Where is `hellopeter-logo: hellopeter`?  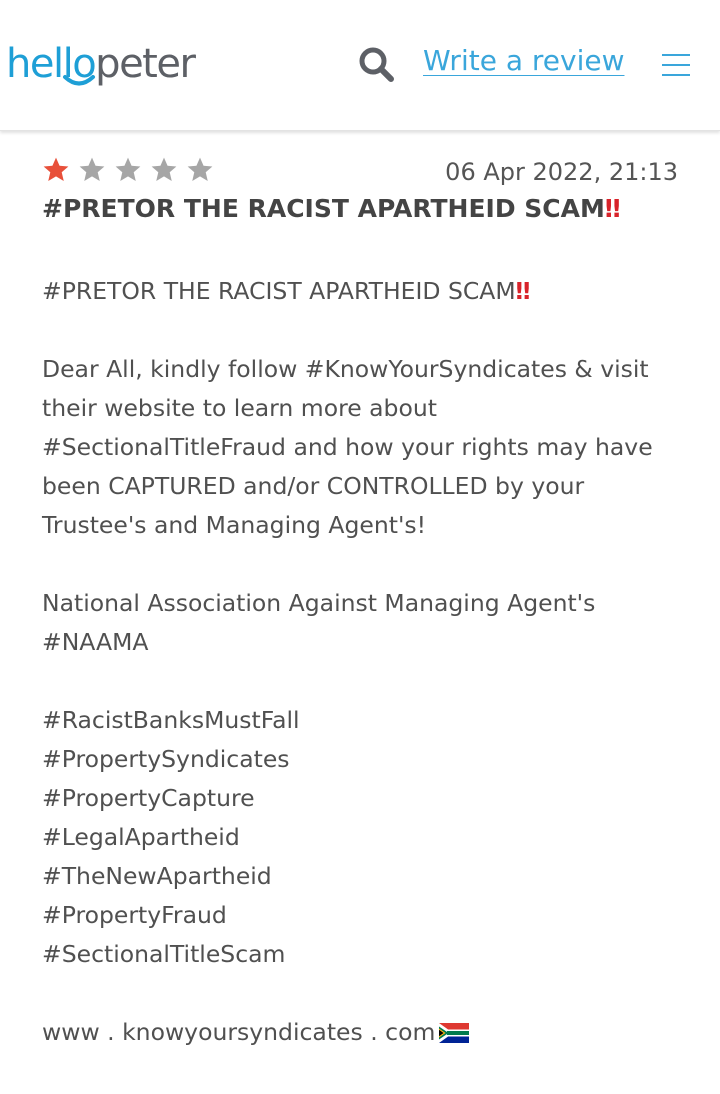
hellopeter-logo: hellopeter is located at coordinates (111, 64).